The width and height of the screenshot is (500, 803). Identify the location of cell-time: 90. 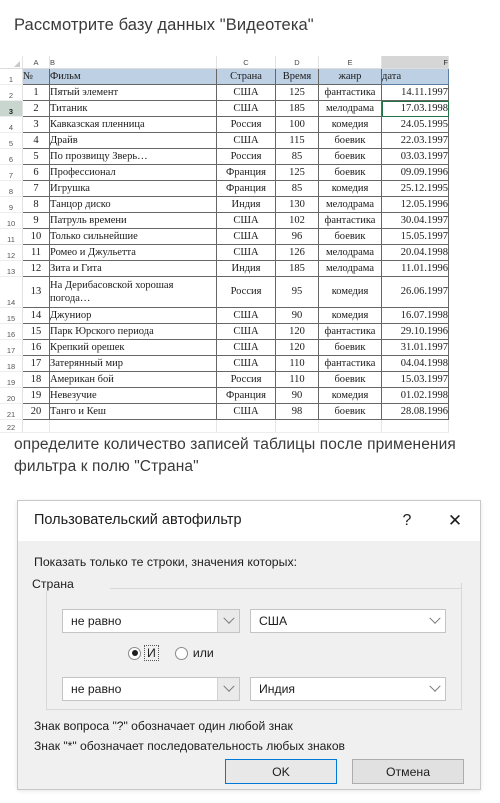
(297, 395).